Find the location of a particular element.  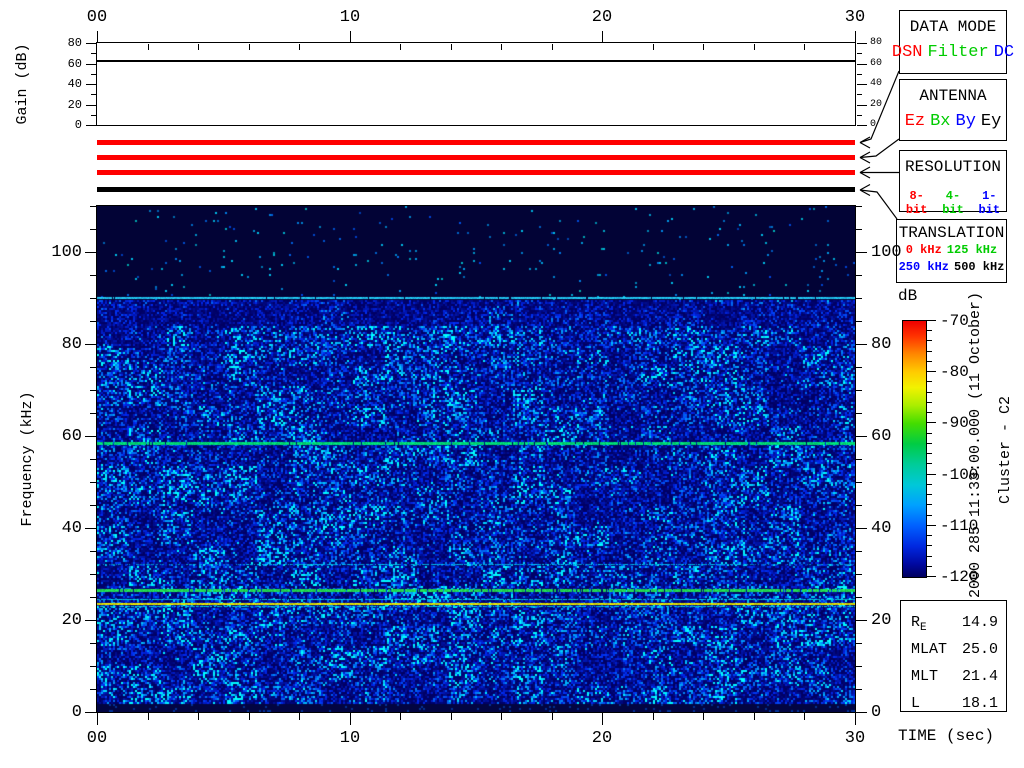

colorbar-tick-label: -100 is located at coordinates (959, 475).